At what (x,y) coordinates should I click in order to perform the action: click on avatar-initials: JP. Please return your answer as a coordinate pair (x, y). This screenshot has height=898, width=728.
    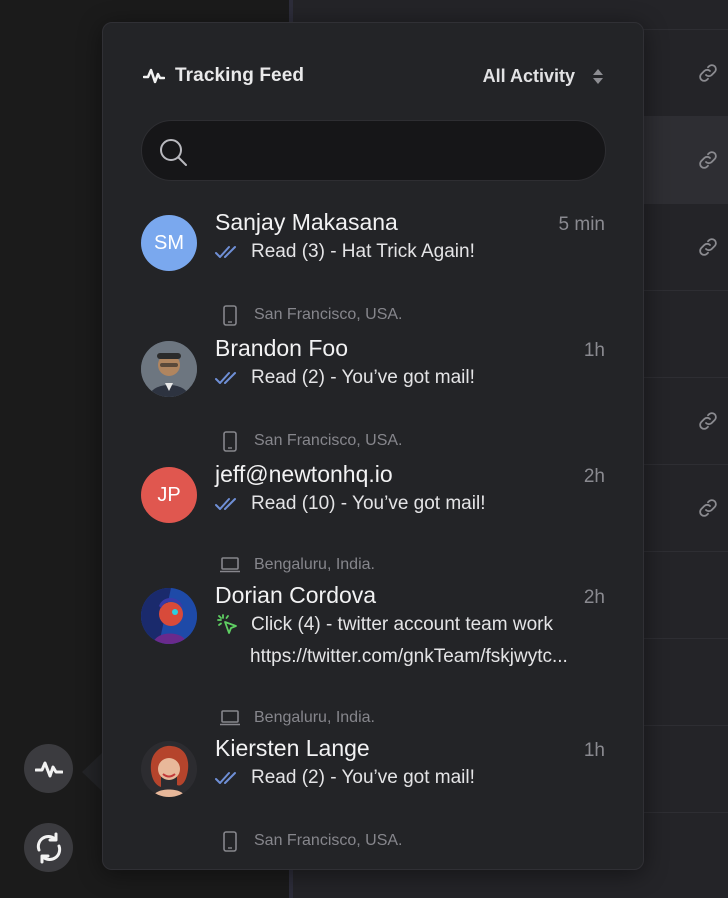
    Looking at the image, I should click on (169, 494).